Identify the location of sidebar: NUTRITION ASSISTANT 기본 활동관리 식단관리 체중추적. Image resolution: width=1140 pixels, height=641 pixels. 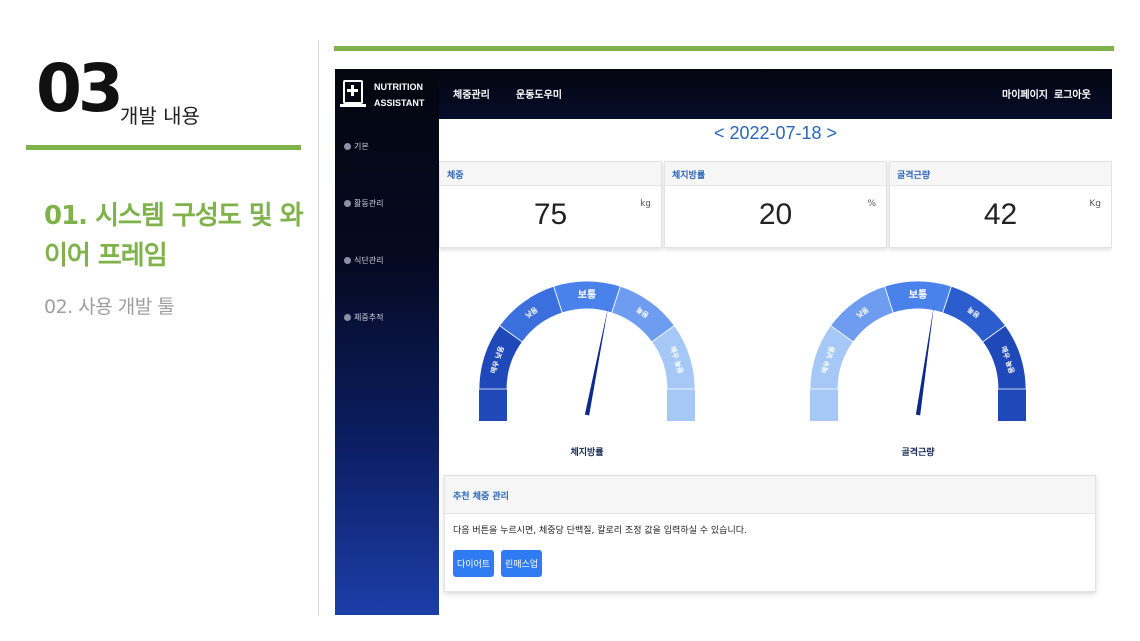
(387, 342).